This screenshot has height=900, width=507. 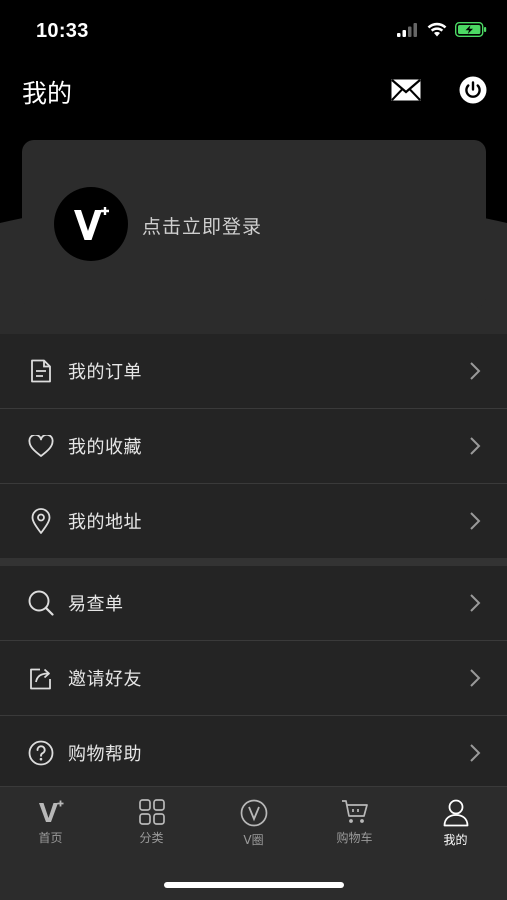 What do you see at coordinates (455, 840) in the screenshot?
I see `tab-label: 我的` at bounding box center [455, 840].